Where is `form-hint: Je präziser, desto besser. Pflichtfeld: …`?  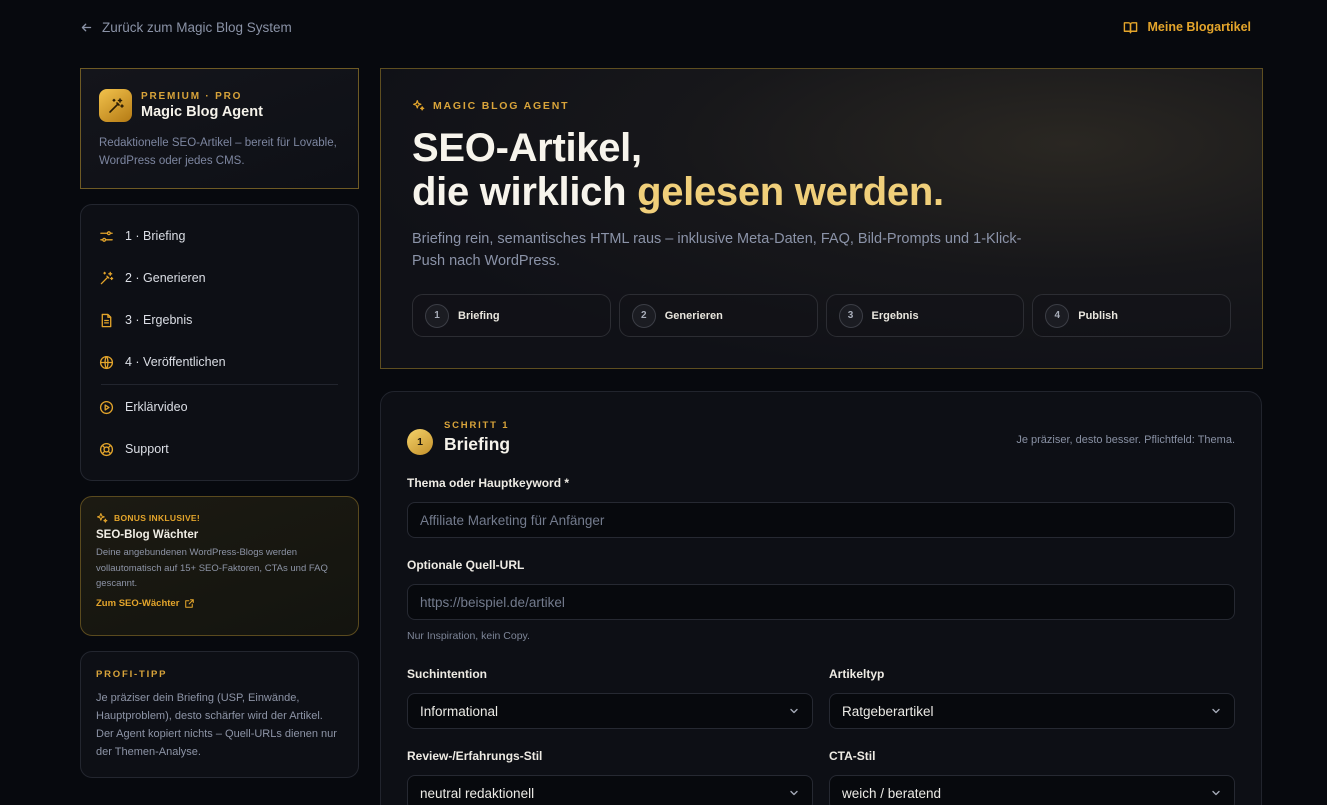
form-hint: Je präziser, desto besser. Pflichtfeld: … is located at coordinates (1125, 440).